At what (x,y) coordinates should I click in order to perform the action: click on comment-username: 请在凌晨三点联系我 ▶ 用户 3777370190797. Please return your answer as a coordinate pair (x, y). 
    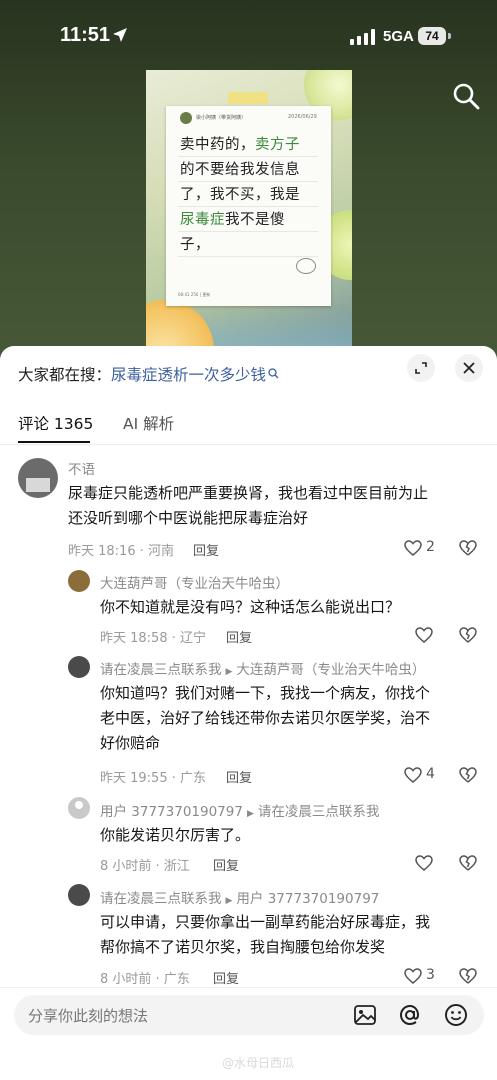
    Looking at the image, I should click on (239, 897).